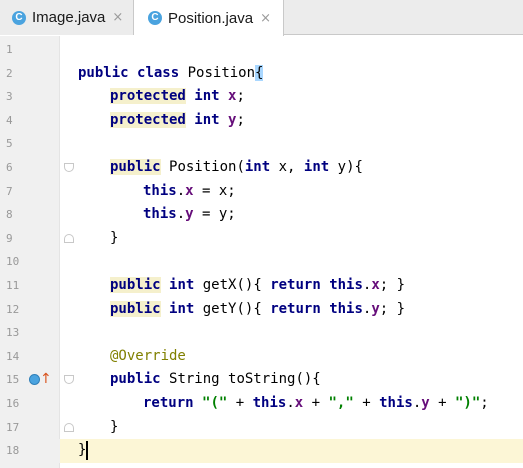 This screenshot has width=523, height=468. What do you see at coordinates (261, 97) in the screenshot?
I see `code-line: 3 protected int x;` at bounding box center [261, 97].